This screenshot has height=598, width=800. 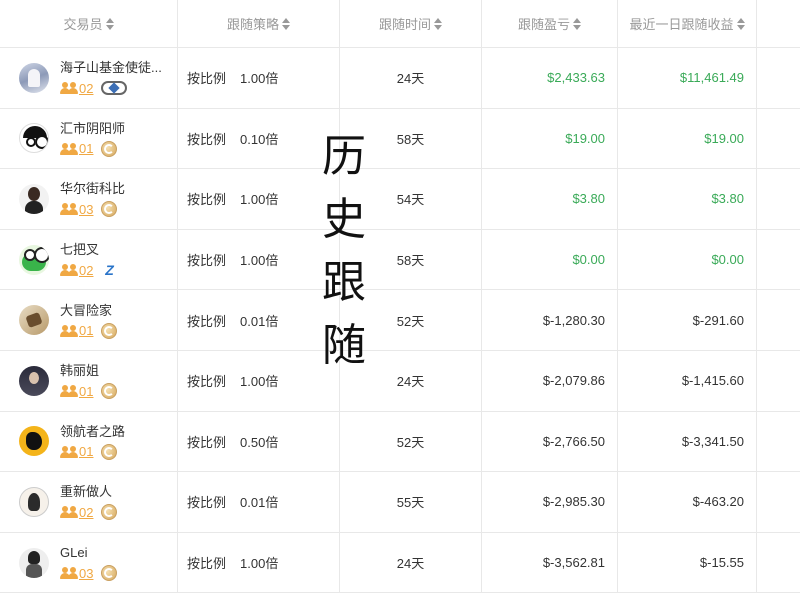 I want to click on daily-cell: $-1,415.60, so click(x=687, y=381).